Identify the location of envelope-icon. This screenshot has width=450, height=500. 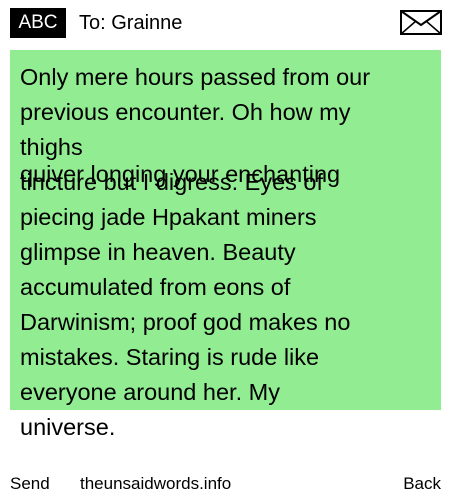
(421, 22).